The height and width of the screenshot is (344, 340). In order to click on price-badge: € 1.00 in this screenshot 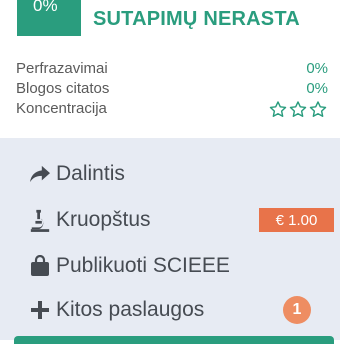, I will do `click(296, 220)`.